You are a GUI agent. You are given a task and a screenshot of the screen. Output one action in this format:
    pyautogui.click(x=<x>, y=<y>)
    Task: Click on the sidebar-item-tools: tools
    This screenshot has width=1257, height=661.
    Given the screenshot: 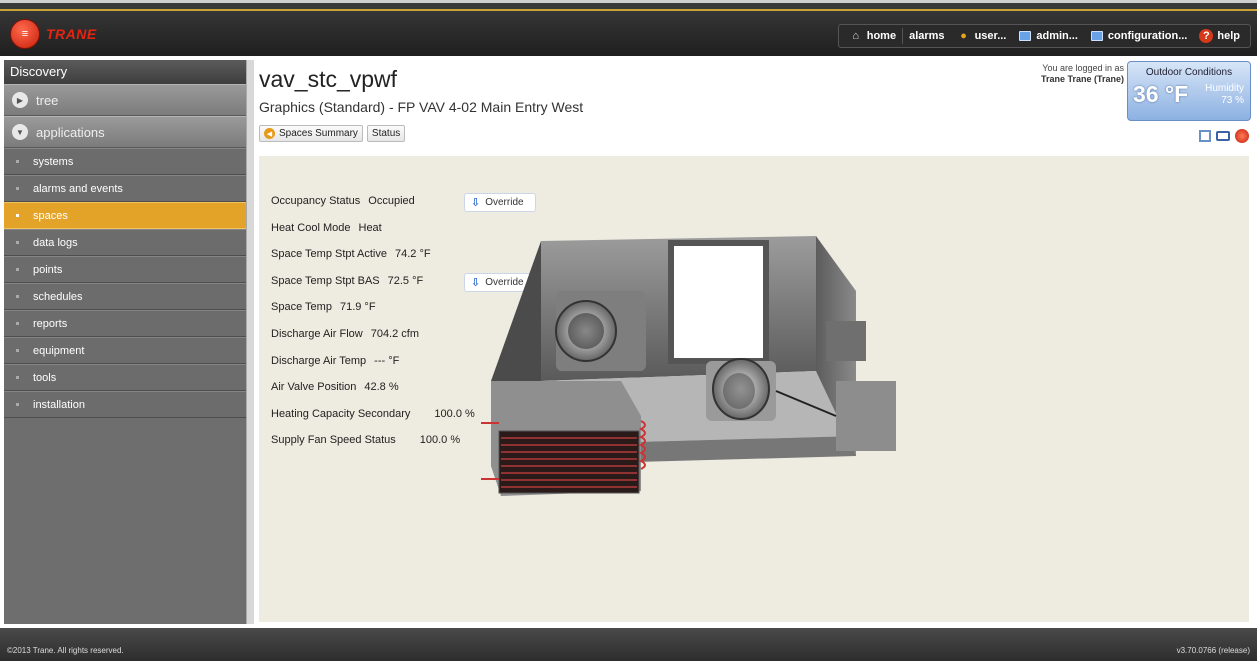 What is the action you would take?
    pyautogui.click(x=125, y=377)
    